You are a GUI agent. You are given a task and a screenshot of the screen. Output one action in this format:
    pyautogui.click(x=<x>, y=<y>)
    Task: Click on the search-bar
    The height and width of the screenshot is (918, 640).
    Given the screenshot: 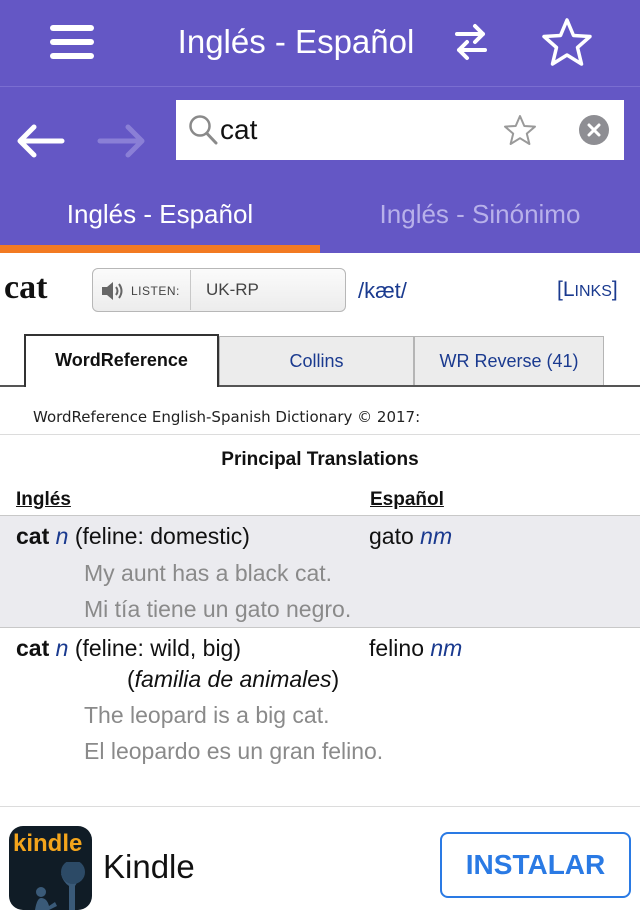 What is the action you would take?
    pyautogui.click(x=320, y=135)
    